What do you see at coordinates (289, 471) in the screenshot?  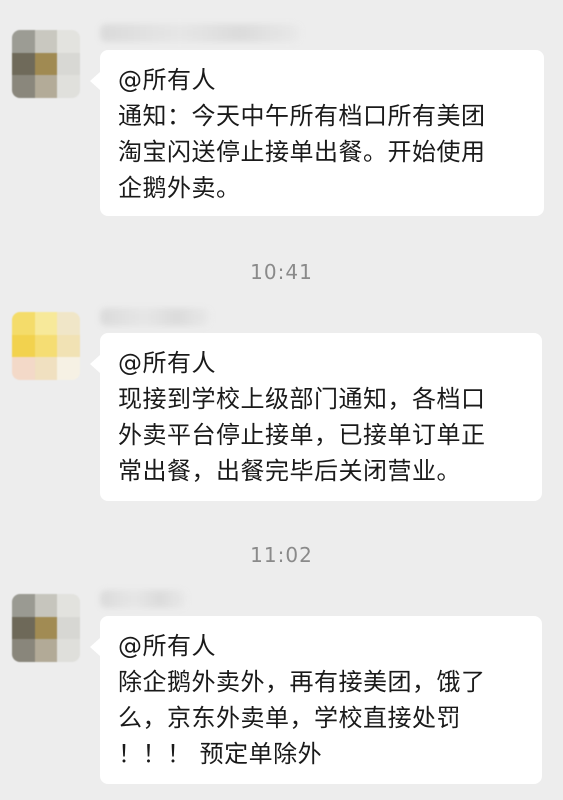 I see `message-line: 常出餐，出餐完毕后关闭营业。` at bounding box center [289, 471].